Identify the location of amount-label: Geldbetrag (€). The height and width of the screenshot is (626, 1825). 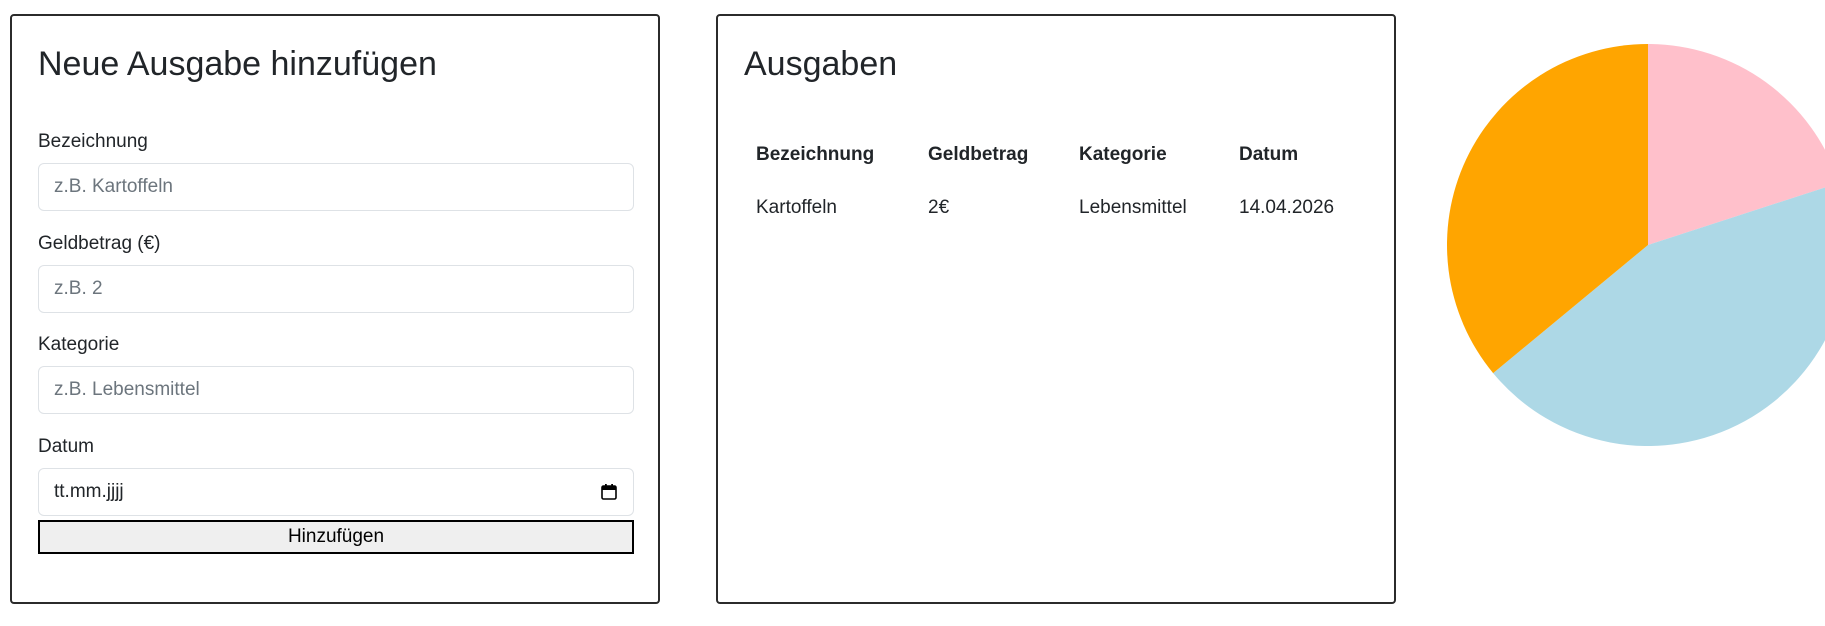
(99, 243).